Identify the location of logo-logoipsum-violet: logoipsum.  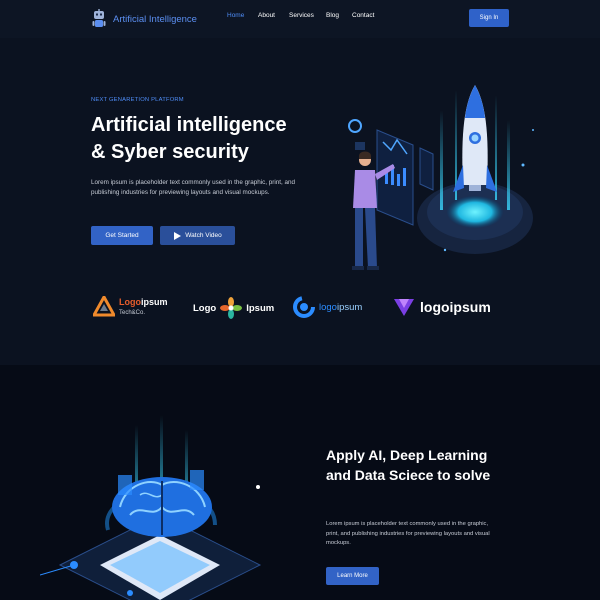
(441, 307).